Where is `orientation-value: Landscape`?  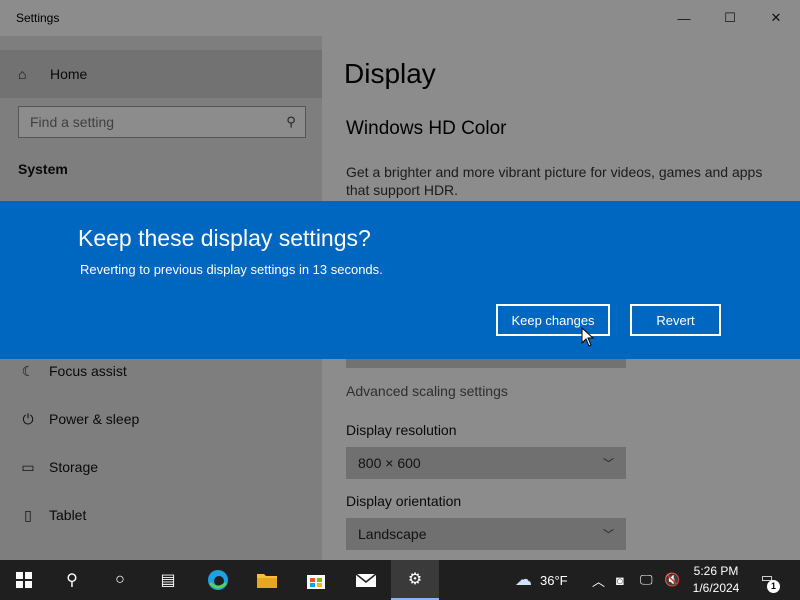
orientation-value: Landscape is located at coordinates (392, 534).